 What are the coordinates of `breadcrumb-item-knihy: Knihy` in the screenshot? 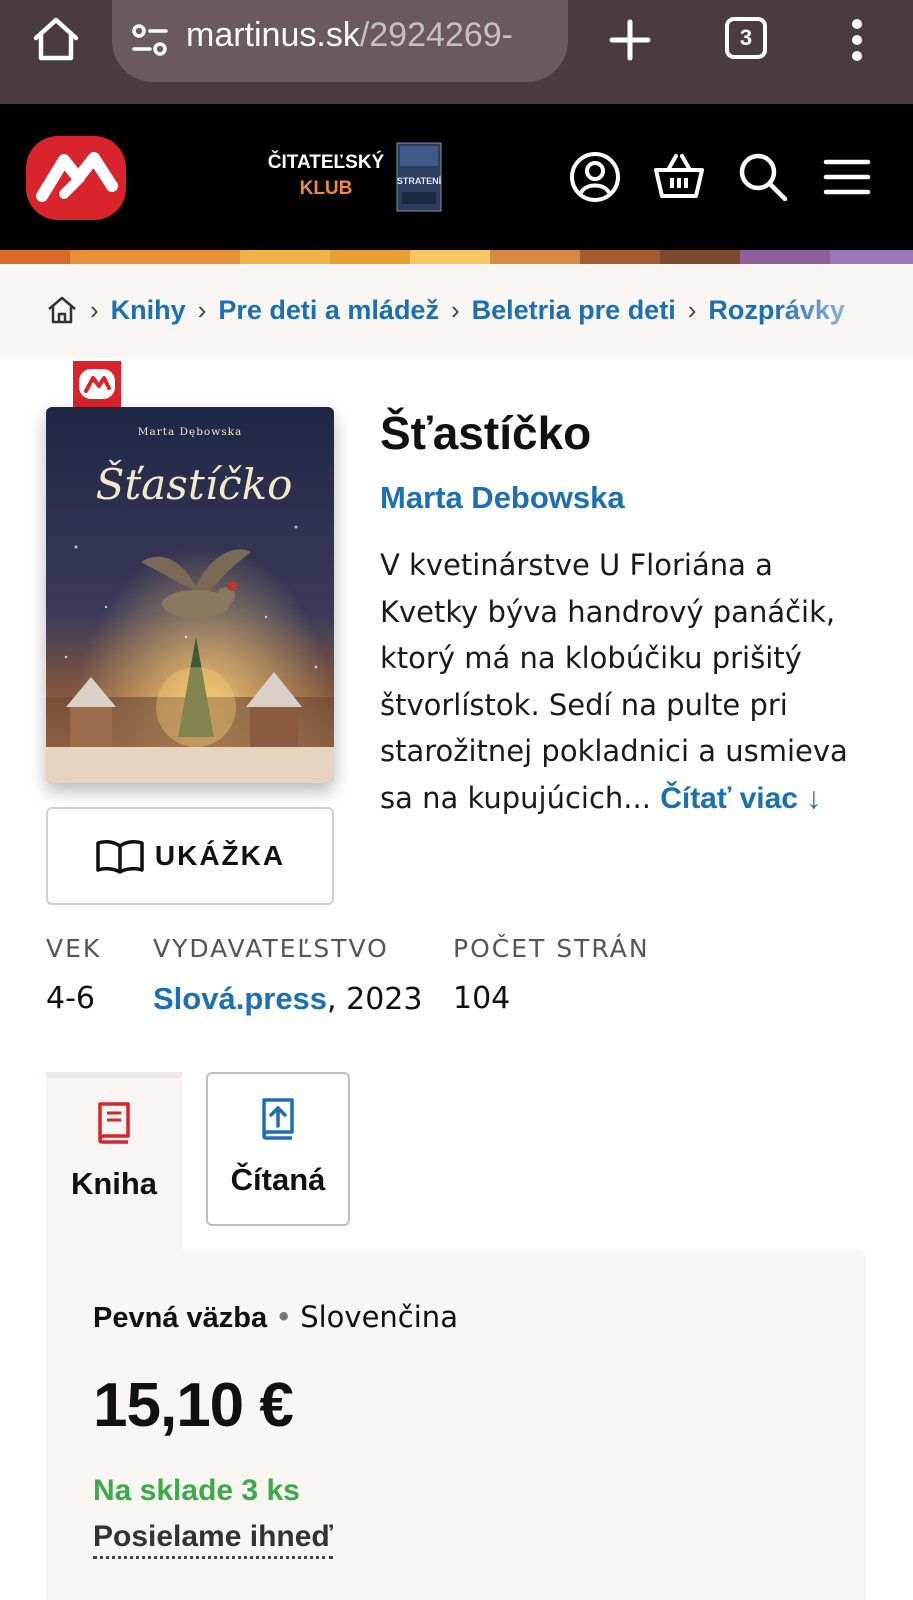 It's located at (148, 310).